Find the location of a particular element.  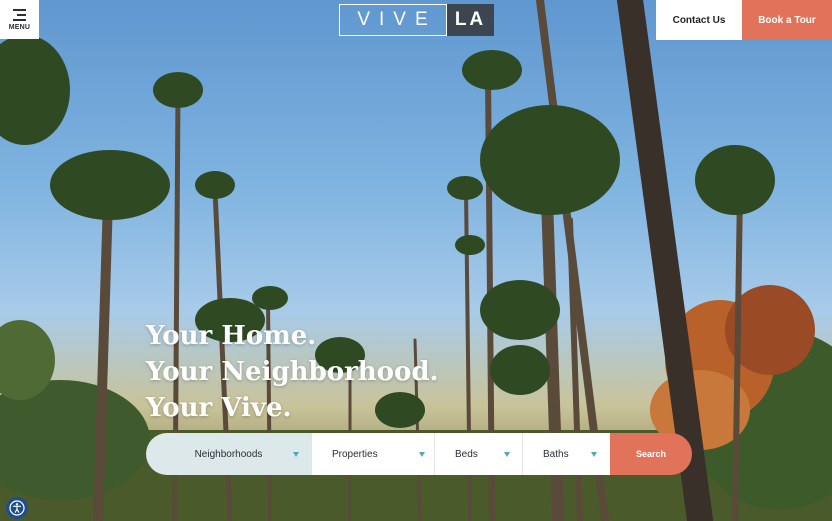

properties-select: Properties is located at coordinates (373, 454).